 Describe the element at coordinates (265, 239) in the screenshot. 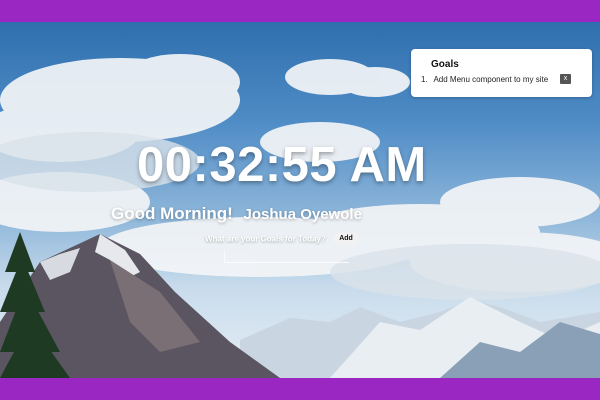

I see `goal-prompt: What are your Goals for Today?` at that location.